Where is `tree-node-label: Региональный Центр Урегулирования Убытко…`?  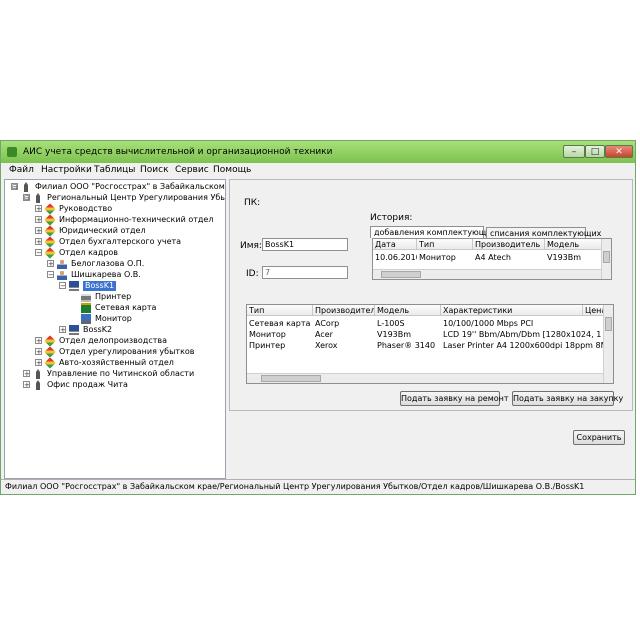 tree-node-label: Региональный Центр Урегулирования Убытко… is located at coordinates (136, 197).